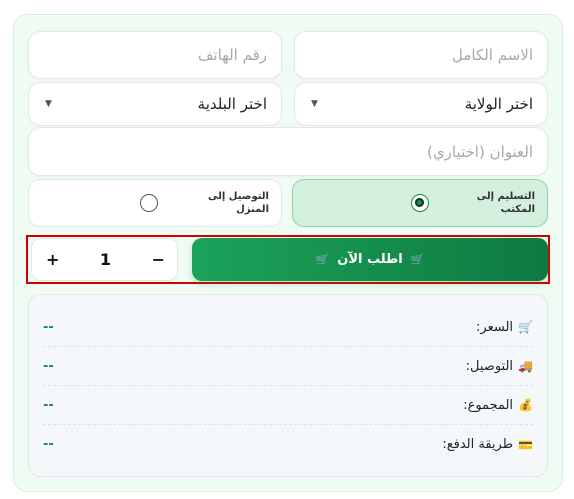  I want to click on money-bag-icon: 💰, so click(525, 405).